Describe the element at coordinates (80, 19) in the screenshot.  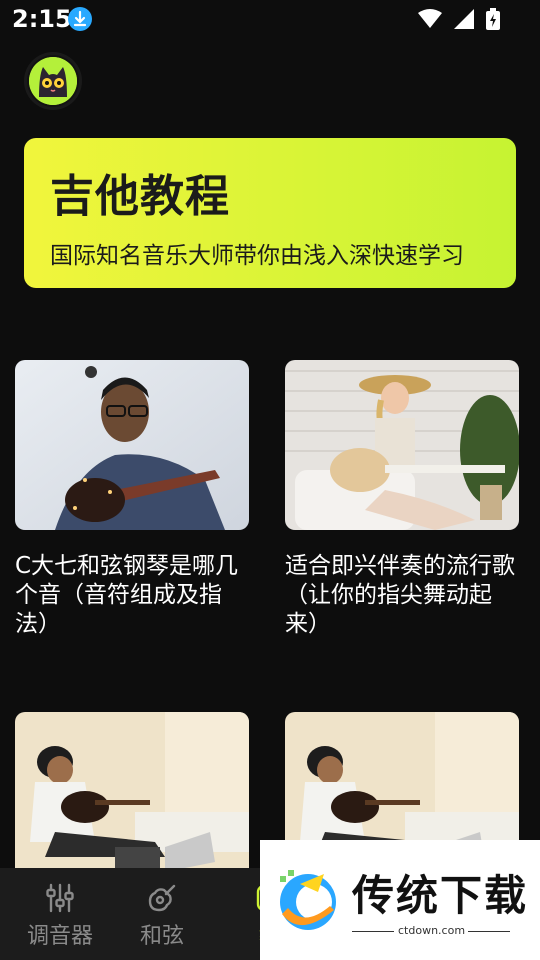
I see `download-icon` at that location.